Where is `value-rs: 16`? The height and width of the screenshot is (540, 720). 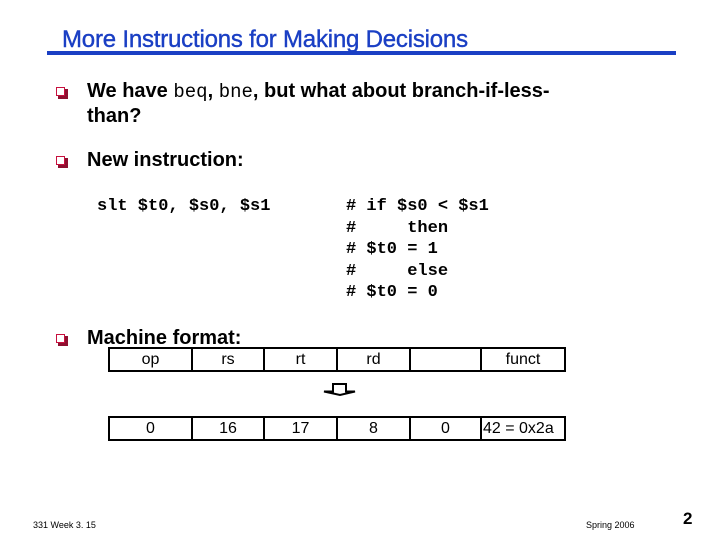
value-rs: 16 is located at coordinates (228, 428).